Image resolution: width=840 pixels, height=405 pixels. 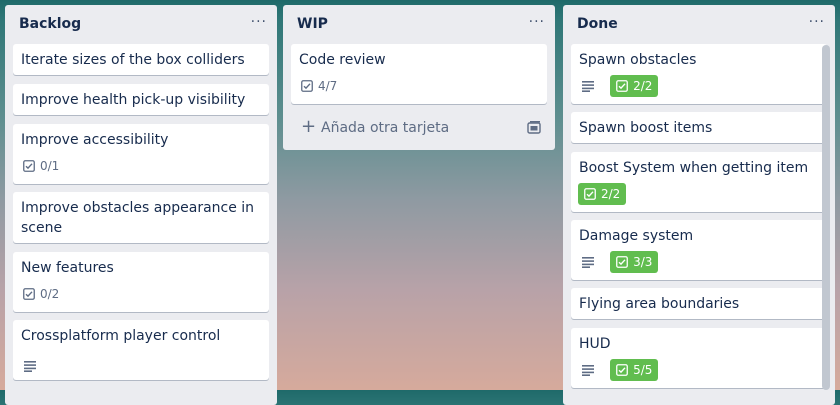 I want to click on card: Boost System when getting item 2/2, so click(x=699, y=182).